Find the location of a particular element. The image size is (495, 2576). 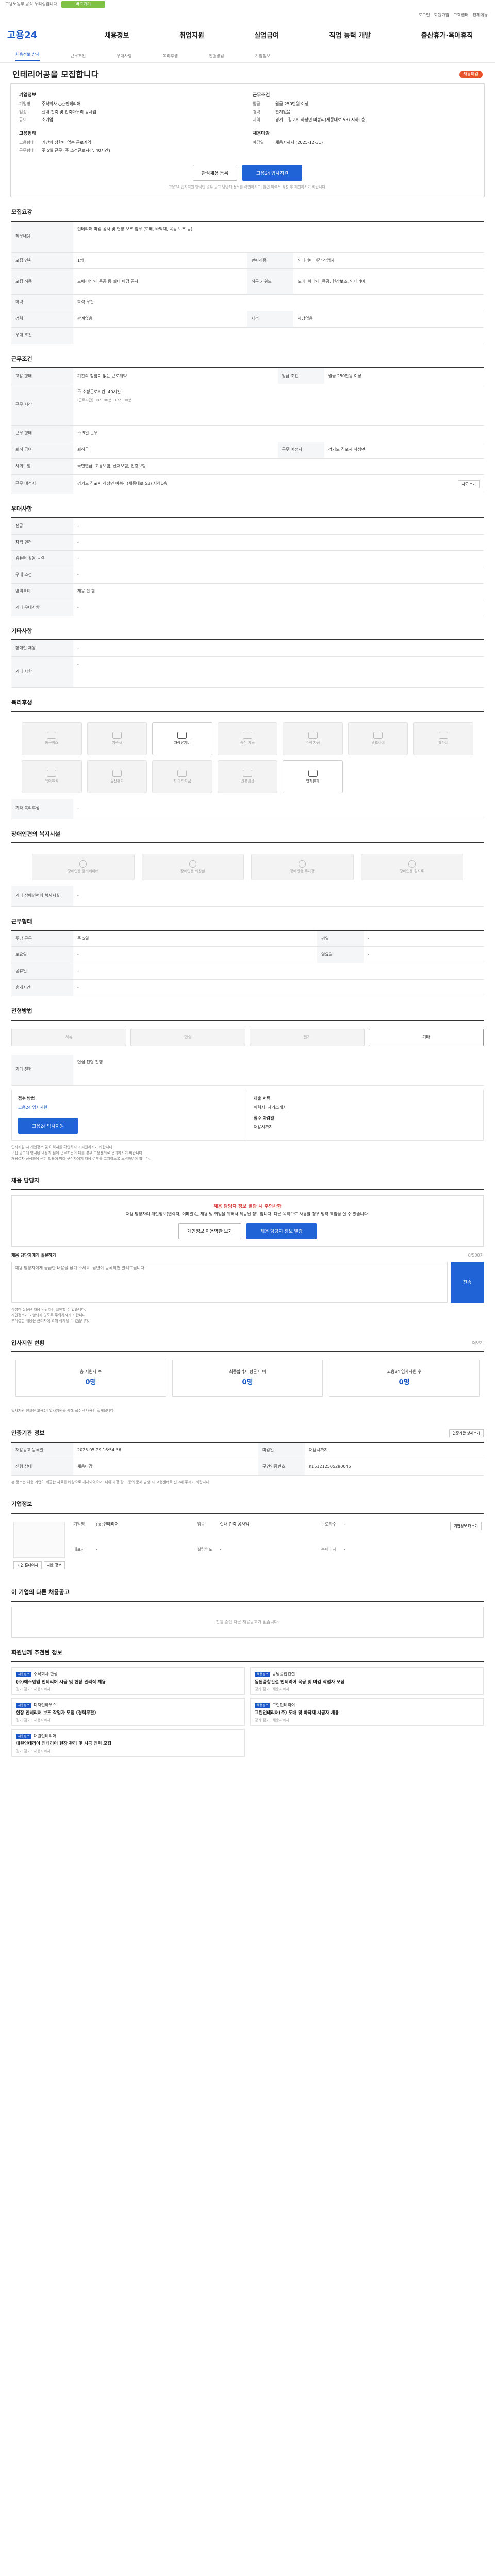

kv-value: 주 5일 근무 (주 소정근로시간: 40시간) is located at coordinates (76, 151).